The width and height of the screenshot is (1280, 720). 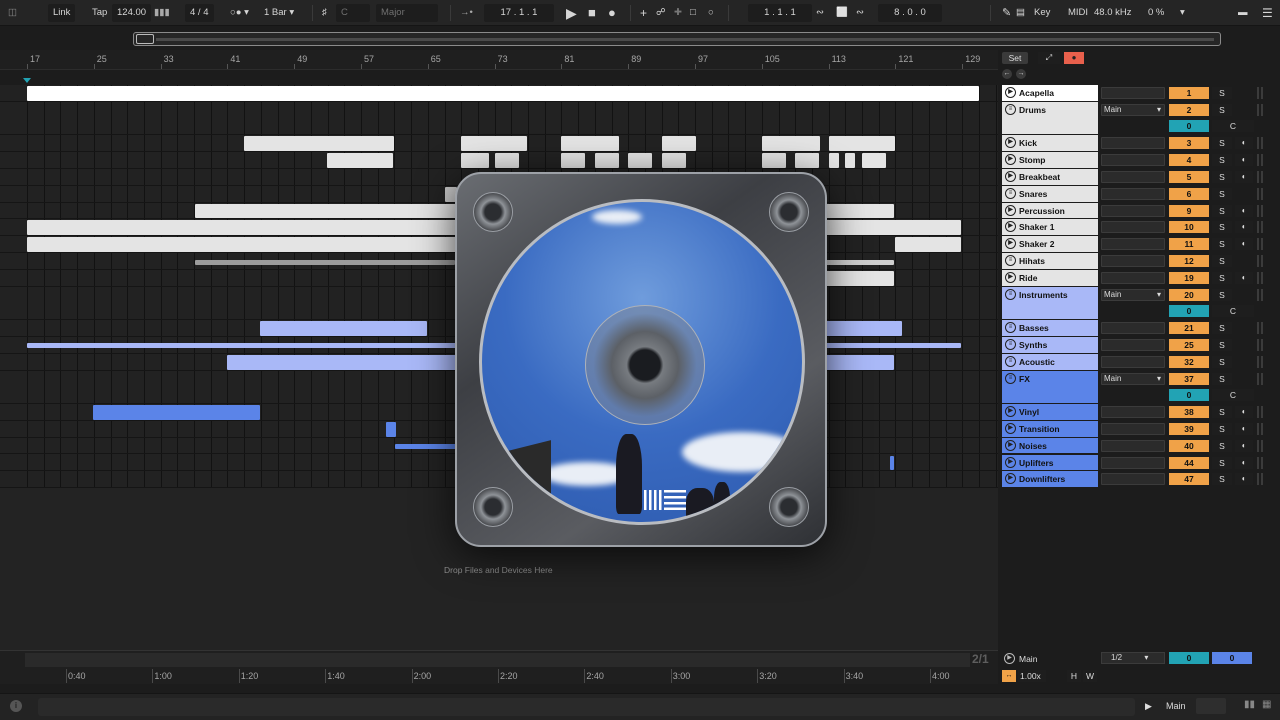 What do you see at coordinates (1189, 227) in the screenshot?
I see `track-activator-button: 10` at bounding box center [1189, 227].